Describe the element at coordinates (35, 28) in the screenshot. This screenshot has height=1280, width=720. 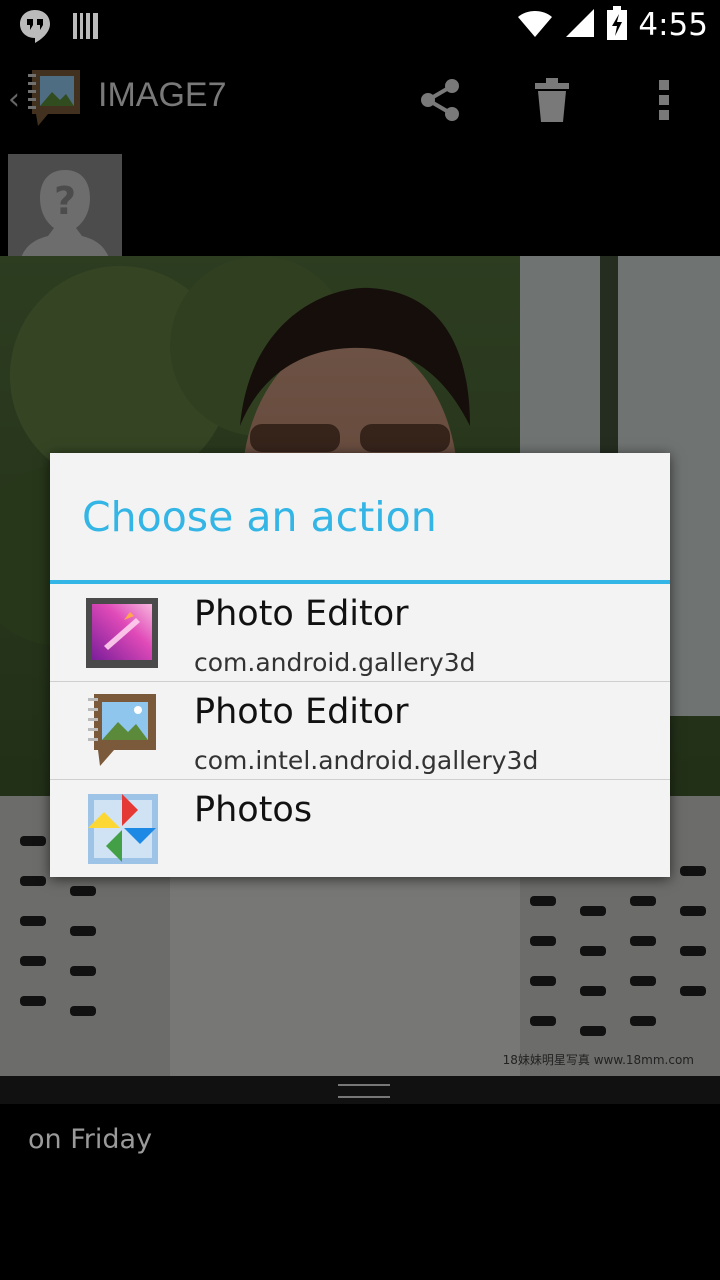
I see `hangouts-icon` at that location.